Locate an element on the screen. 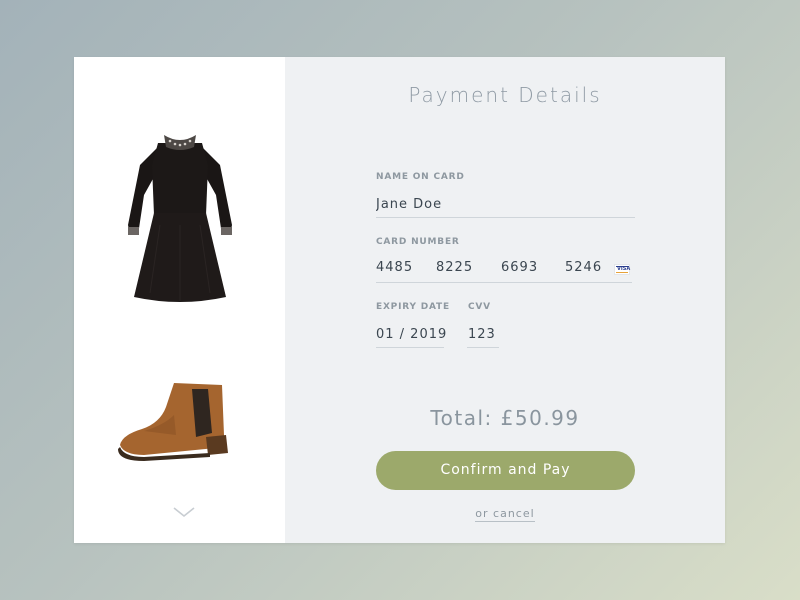 The image size is (800, 600). card-number-input: 4485 8225 6693 5246 is located at coordinates (504, 269).